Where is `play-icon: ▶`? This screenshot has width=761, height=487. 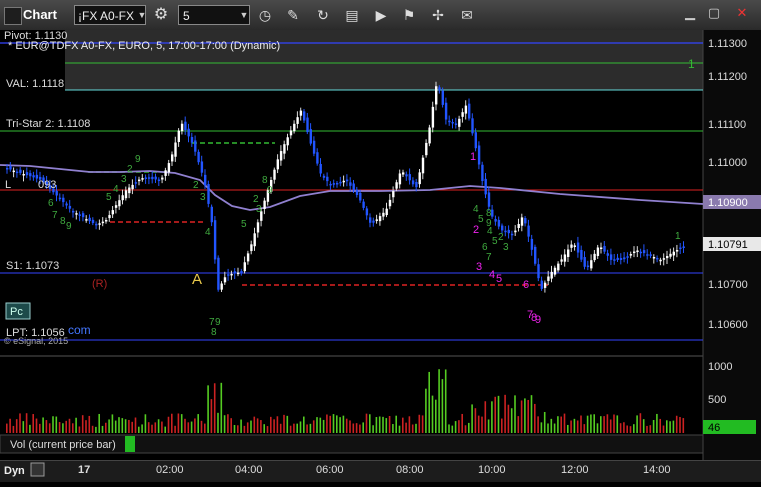 play-icon: ▶ is located at coordinates (381, 15).